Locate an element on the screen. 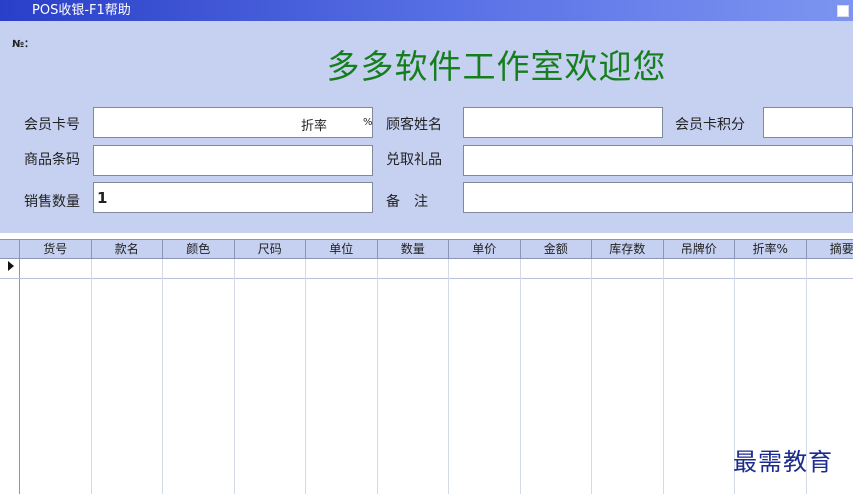 Image resolution: width=853 pixels, height=494 pixels. grid-column-header: 货号 is located at coordinates (56, 249).